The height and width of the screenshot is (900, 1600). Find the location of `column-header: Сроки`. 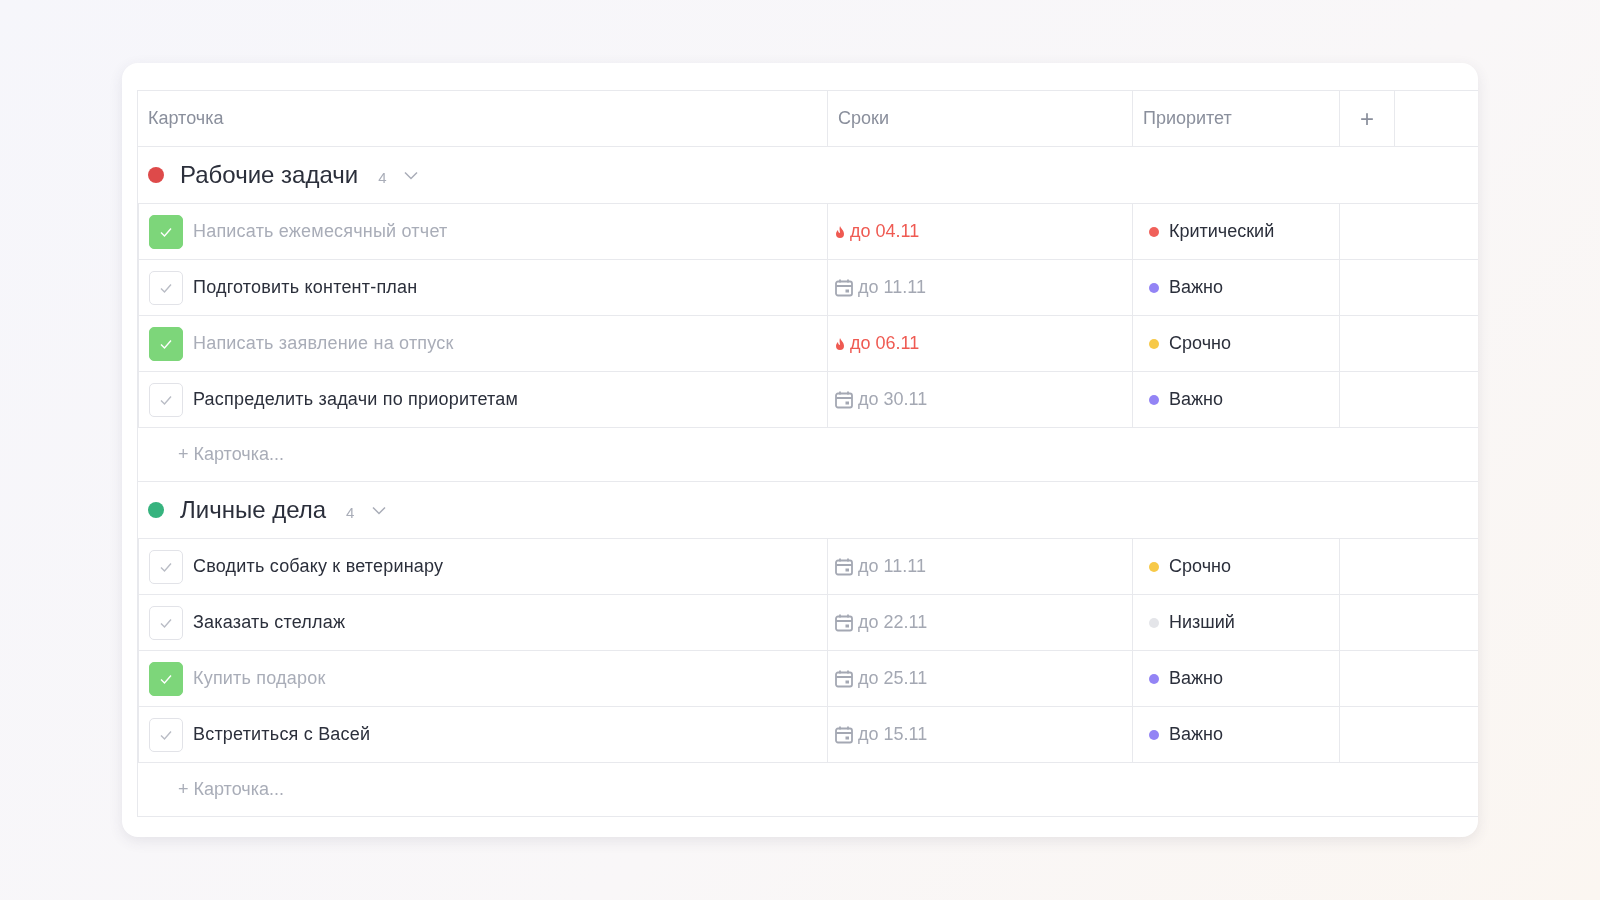

column-header: Сроки is located at coordinates (863, 118).